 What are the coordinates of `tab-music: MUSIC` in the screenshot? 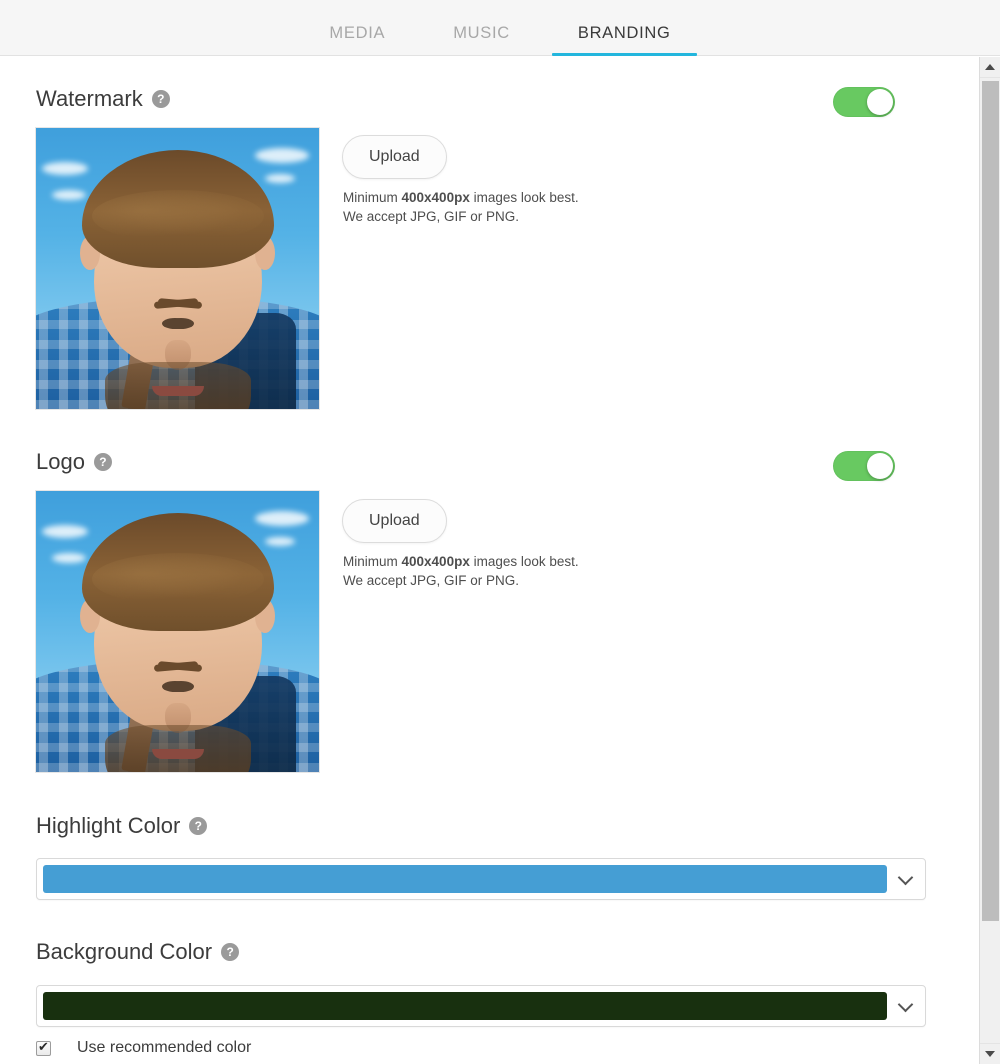 It's located at (481, 40).